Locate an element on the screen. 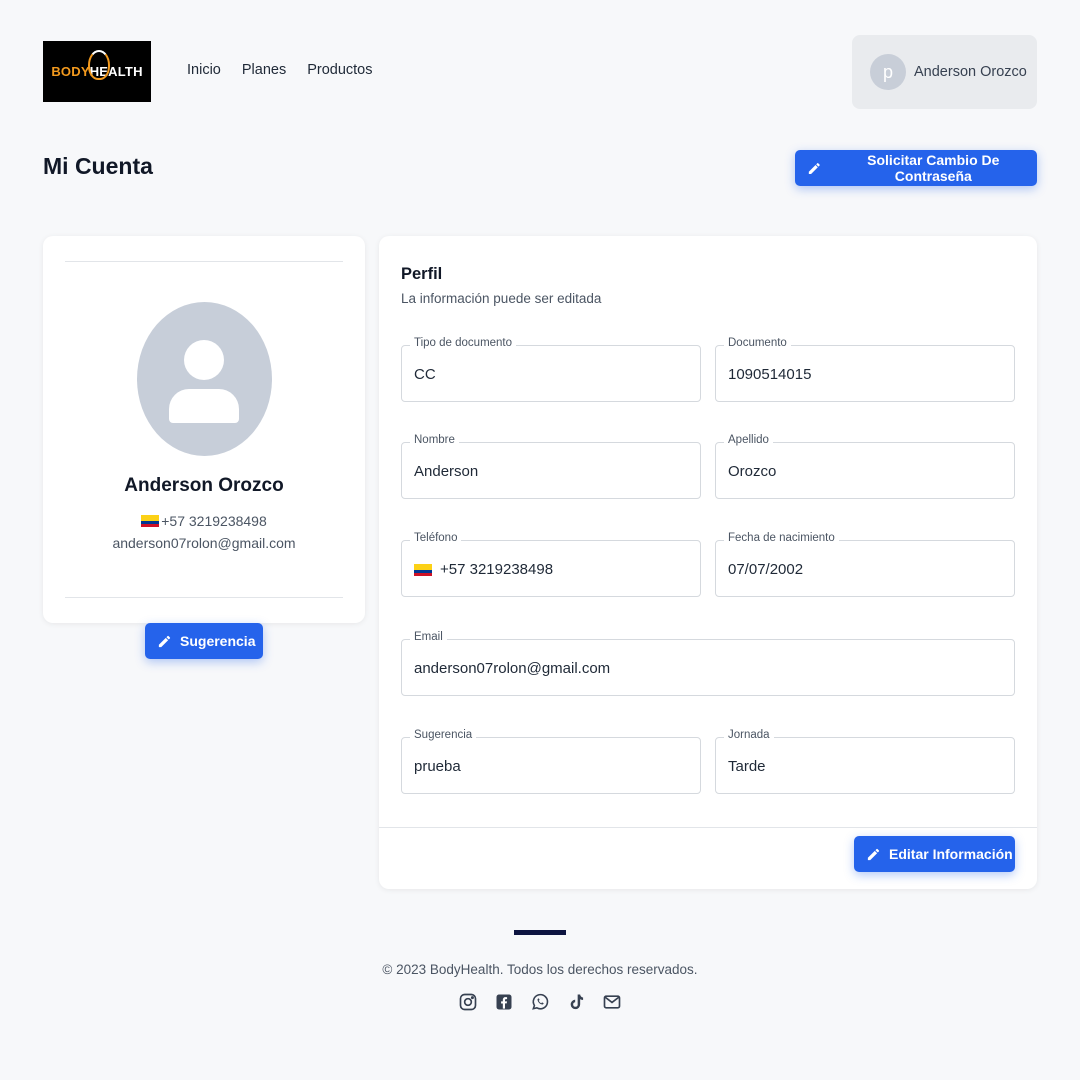 Image resolution: width=1080 pixels, height=1080 pixels. field-label: Email is located at coordinates (428, 637).